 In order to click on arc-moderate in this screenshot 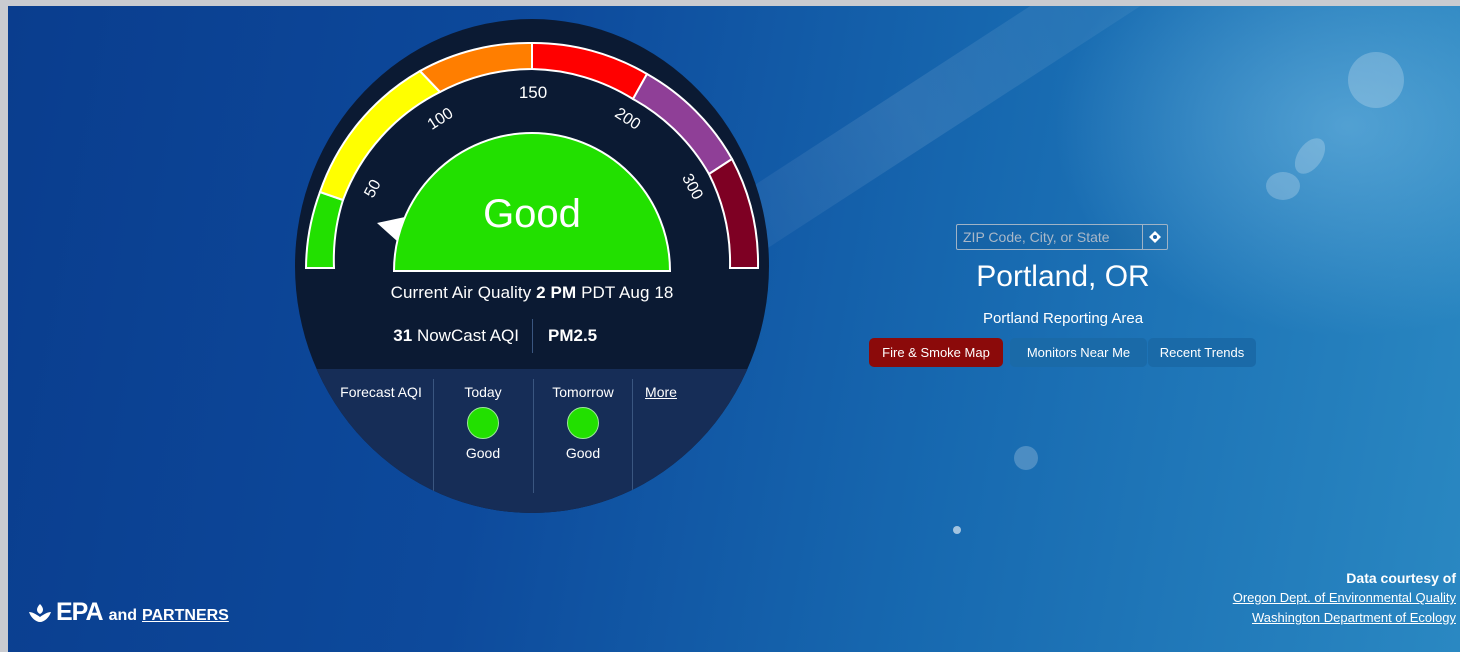, I will do `click(380, 135)`.